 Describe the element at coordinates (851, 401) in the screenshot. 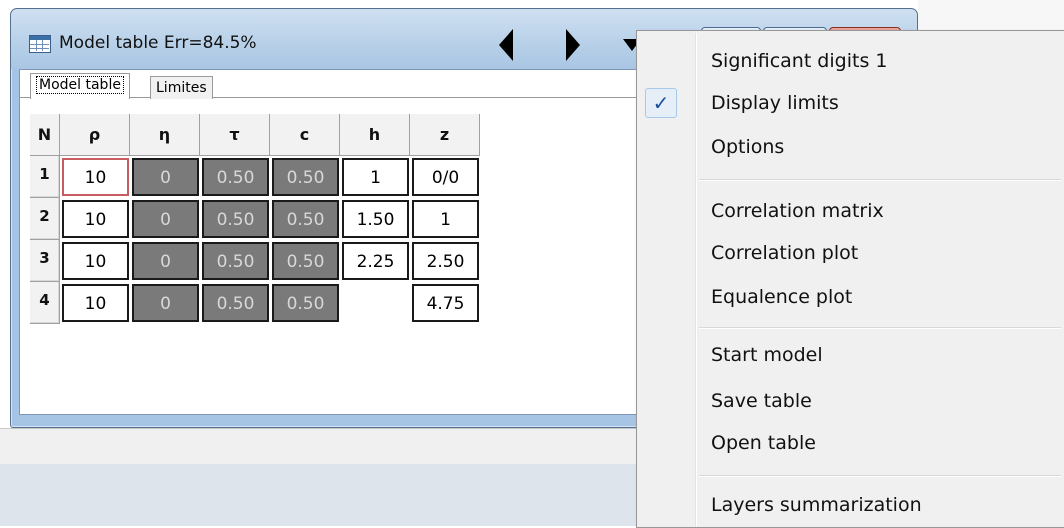

I see `menu-item-save-table: Save table` at that location.